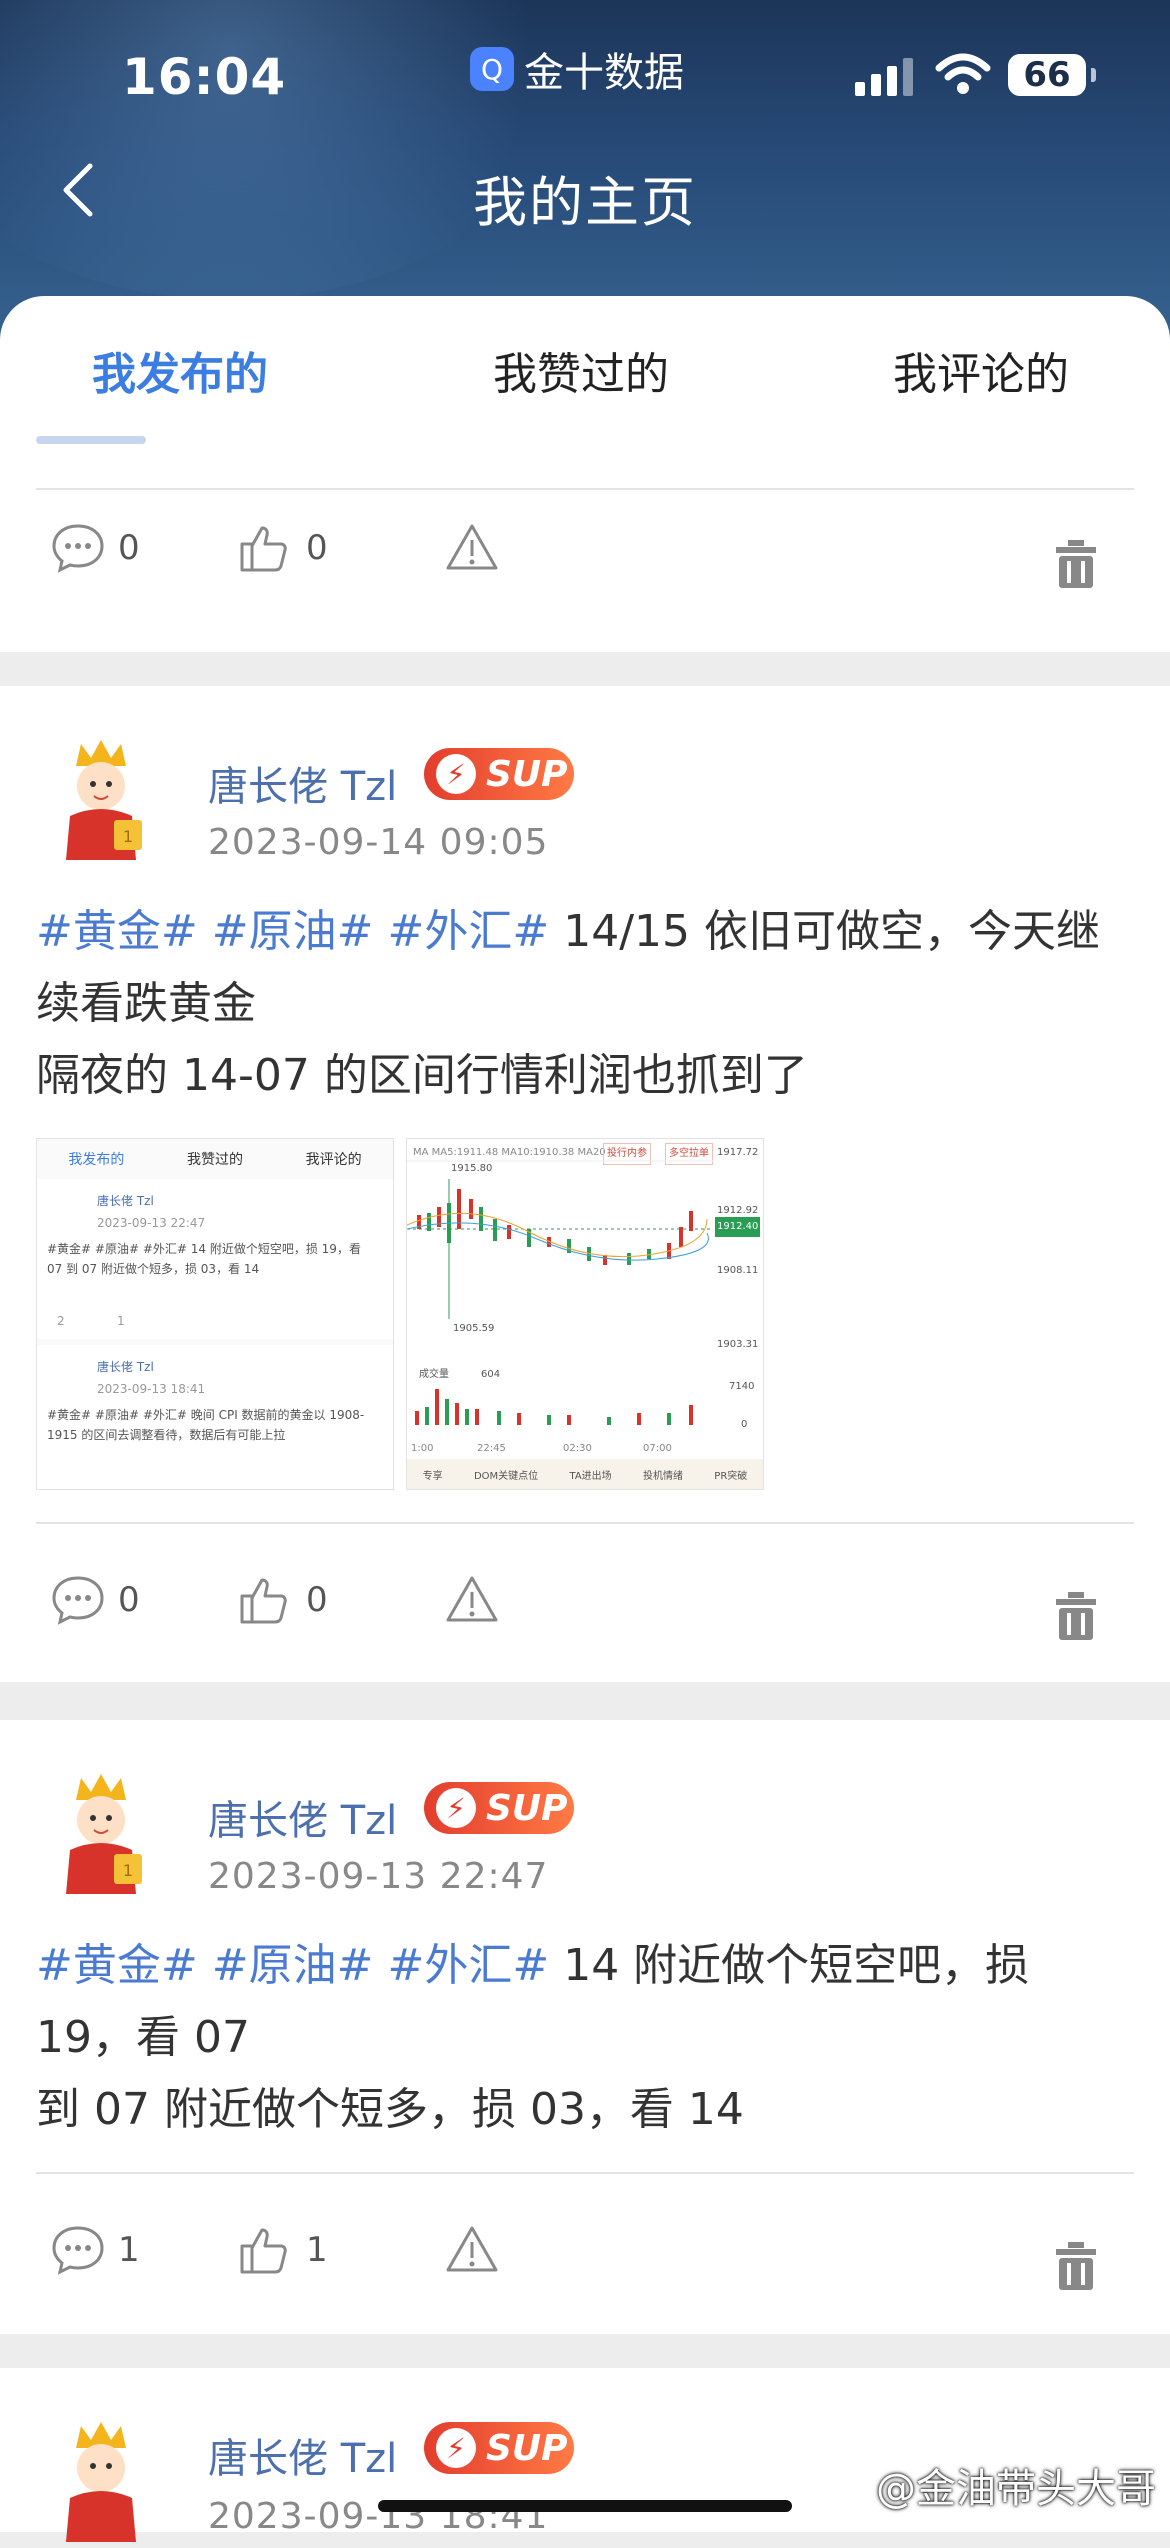 This screenshot has width=1170, height=2548. Describe the element at coordinates (581, 370) in the screenshot. I see `tab-liked: 我赞过的` at that location.